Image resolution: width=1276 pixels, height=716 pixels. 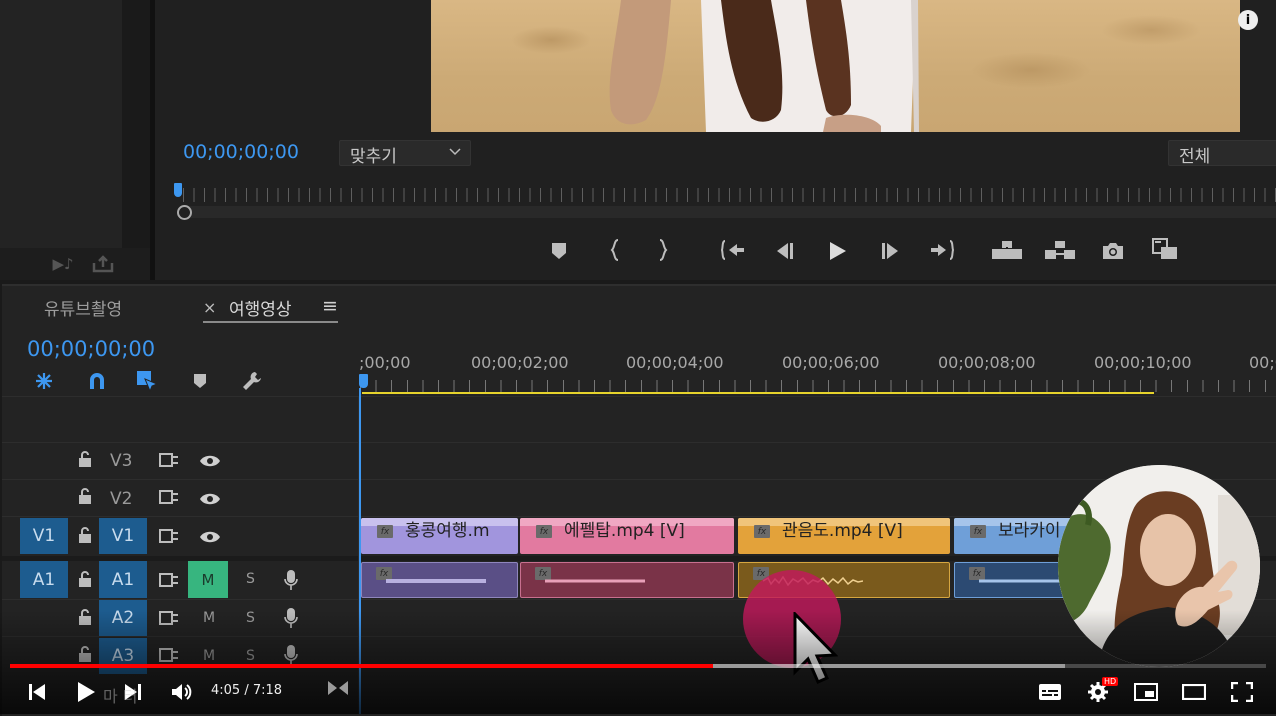 I want to click on video-preview, so click(x=835, y=66).